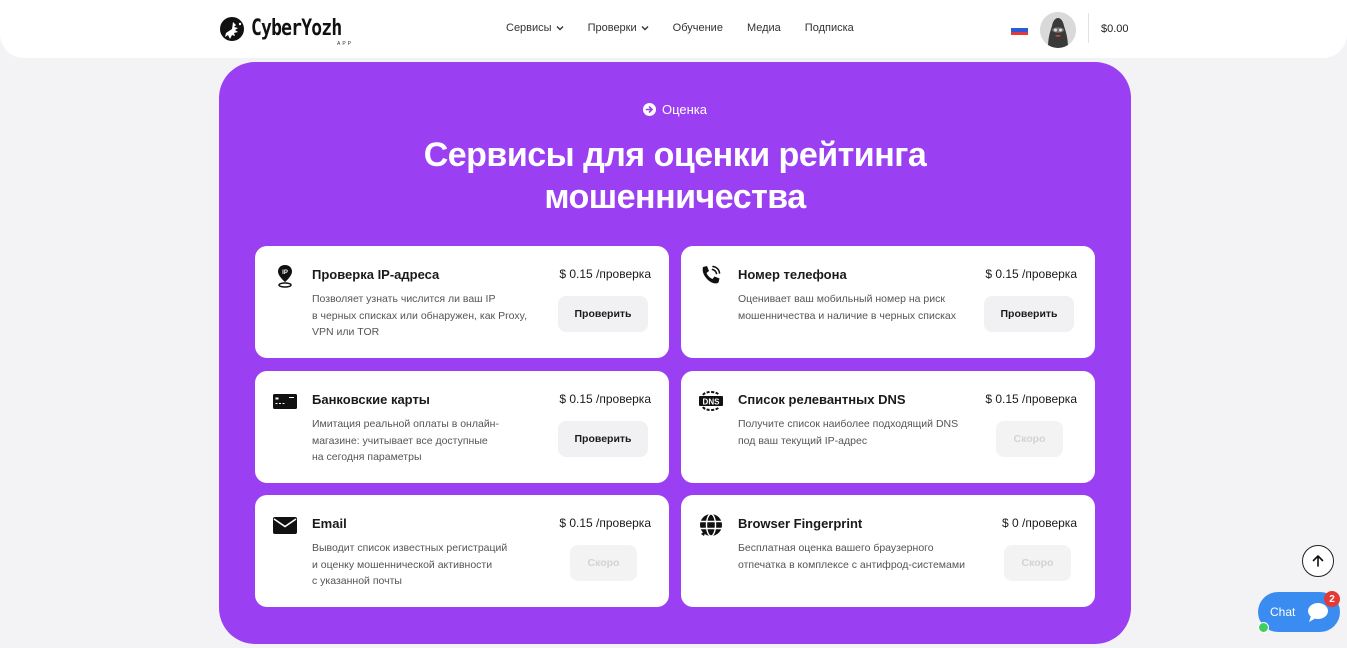 The height and width of the screenshot is (648, 1347). I want to click on nav-item-subscription: Подписка, so click(829, 28).